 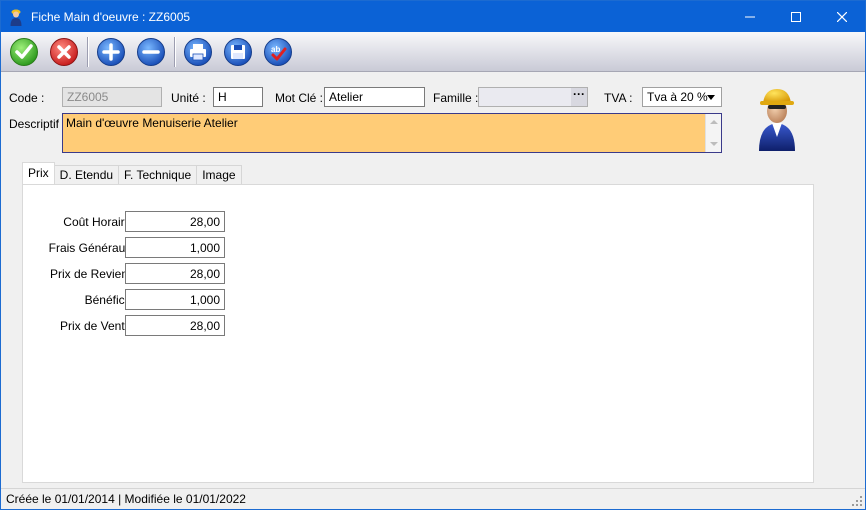 I want to click on tva-selected-value: Tva à 20 %, so click(x=677, y=97).